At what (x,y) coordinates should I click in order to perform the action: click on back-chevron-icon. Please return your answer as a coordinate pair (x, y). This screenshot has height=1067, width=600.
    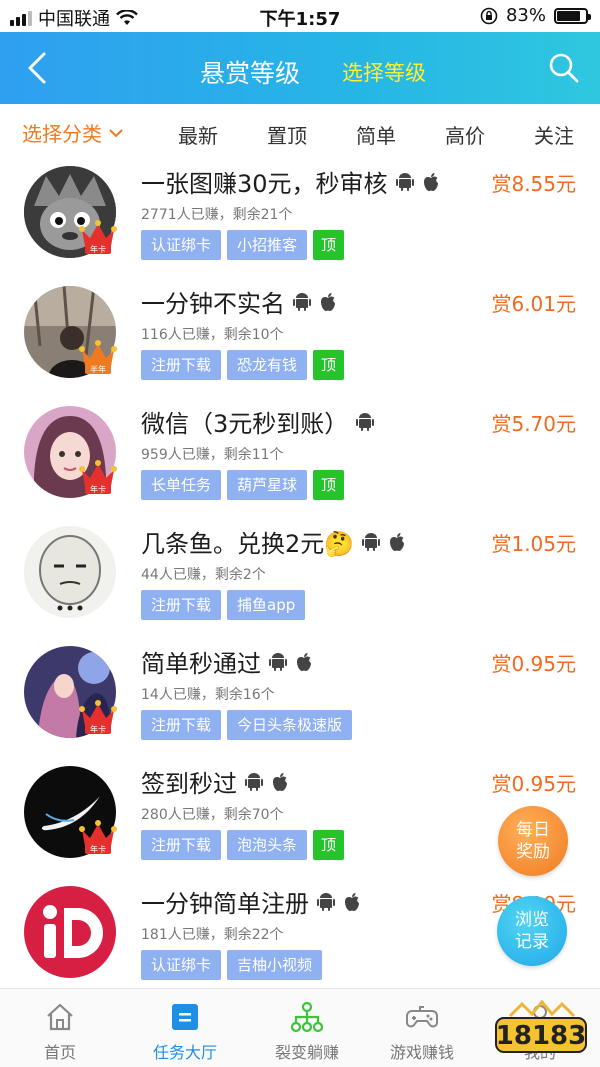
    Looking at the image, I should click on (38, 68).